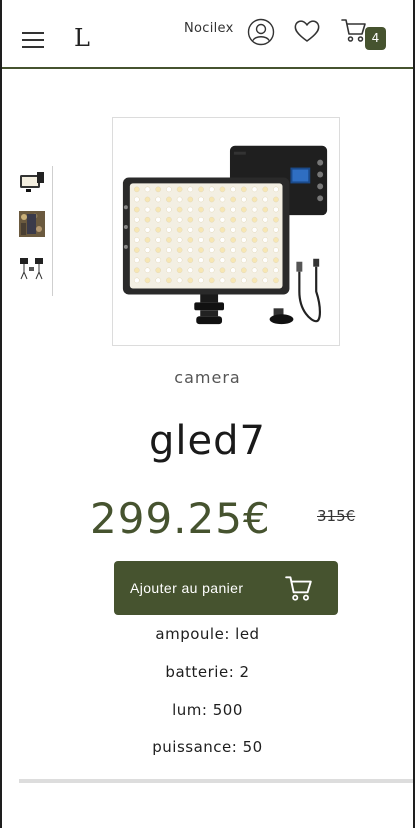  What do you see at coordinates (32, 268) in the screenshot?
I see `thumbnail-tripod-lights` at bounding box center [32, 268].